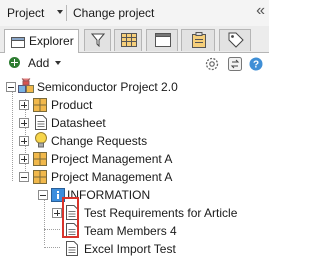  I want to click on help-icon: ?, so click(256, 64).